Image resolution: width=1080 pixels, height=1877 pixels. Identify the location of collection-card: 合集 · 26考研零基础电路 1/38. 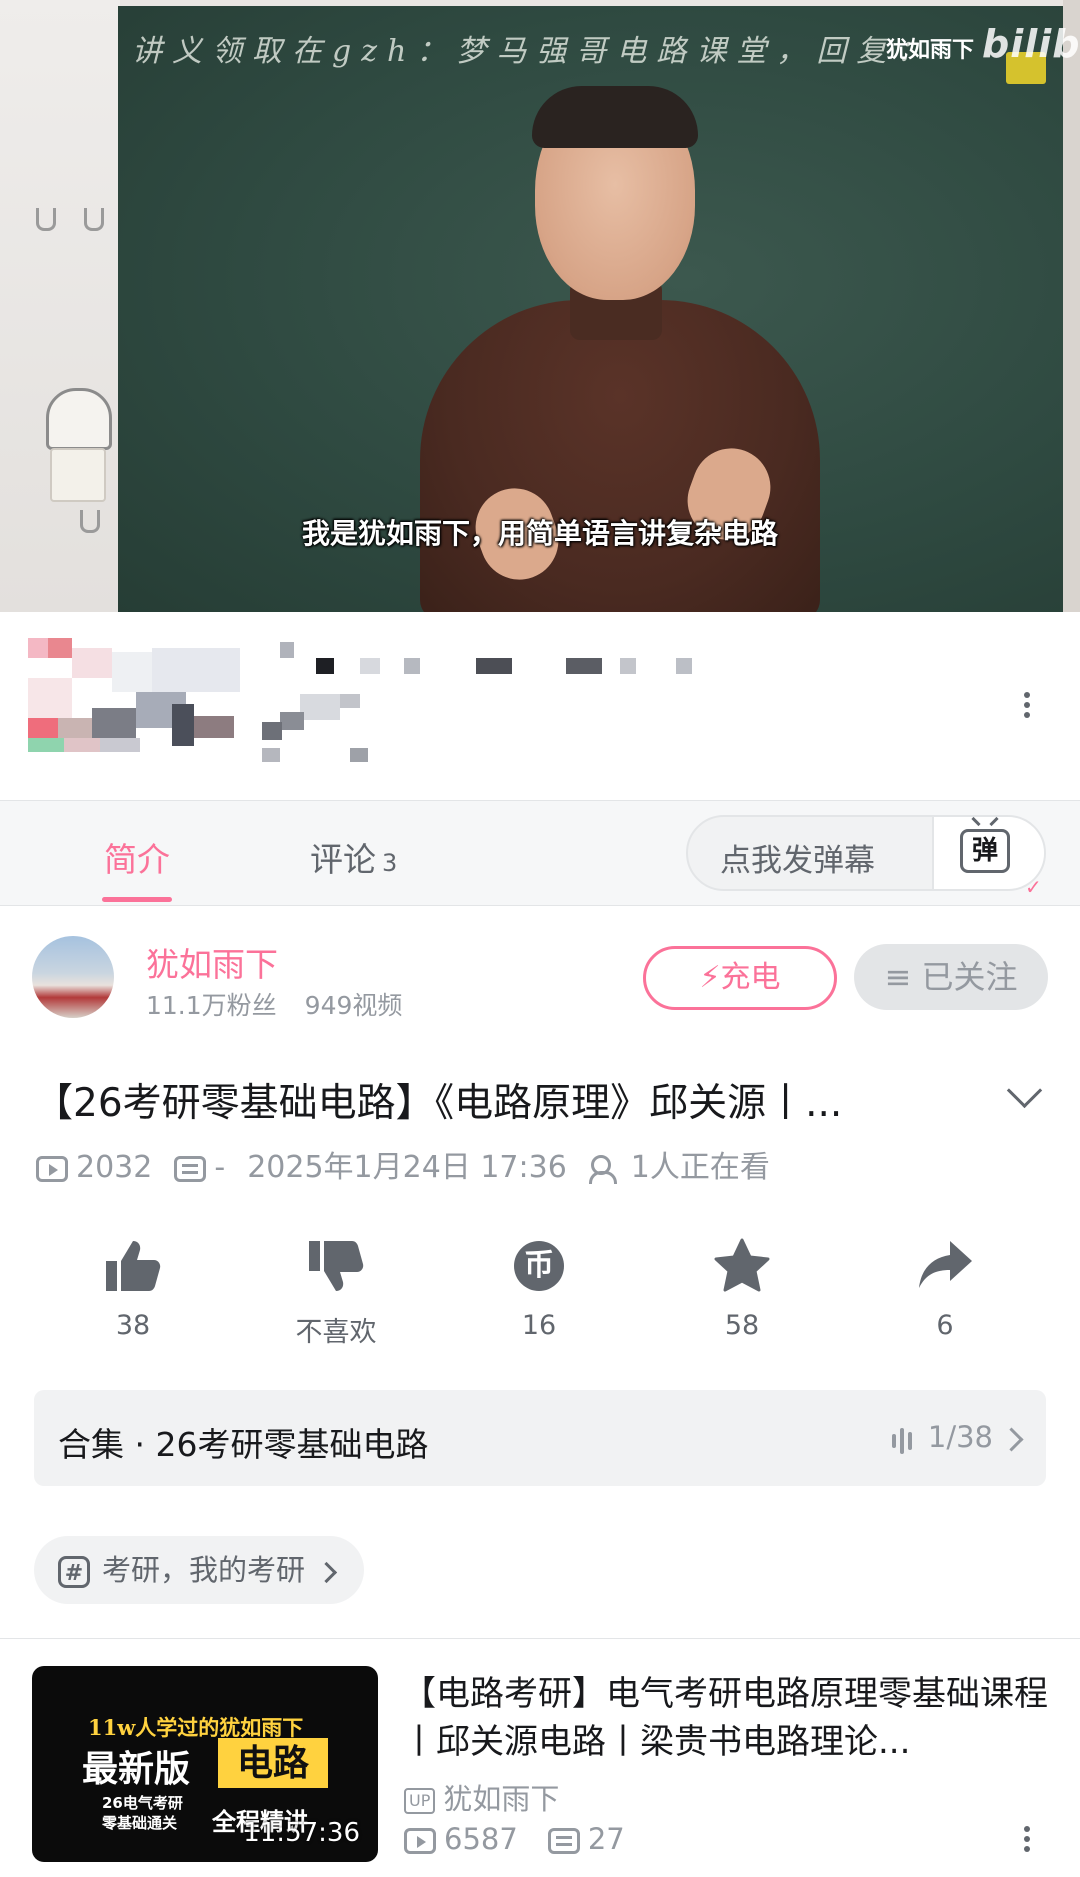
(540, 1438).